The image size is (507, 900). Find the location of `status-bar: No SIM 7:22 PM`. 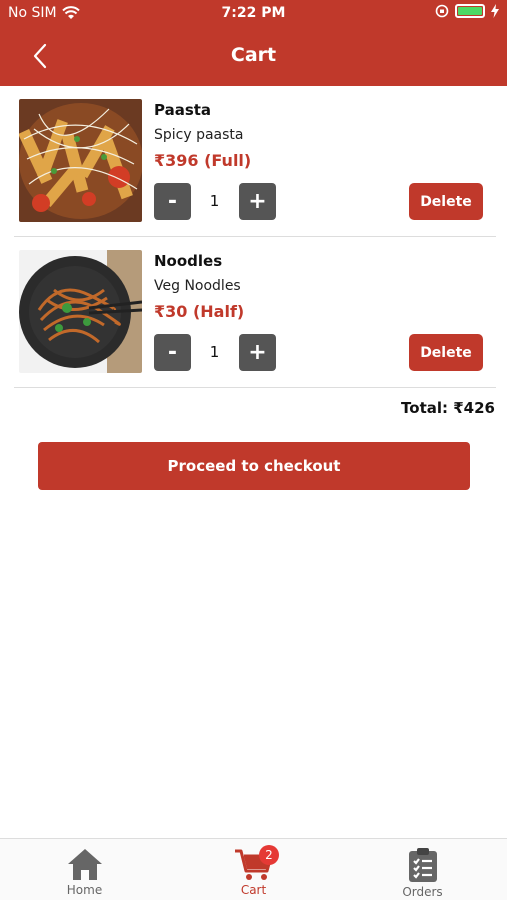

status-bar: No SIM 7:22 PM is located at coordinates (253, 14).